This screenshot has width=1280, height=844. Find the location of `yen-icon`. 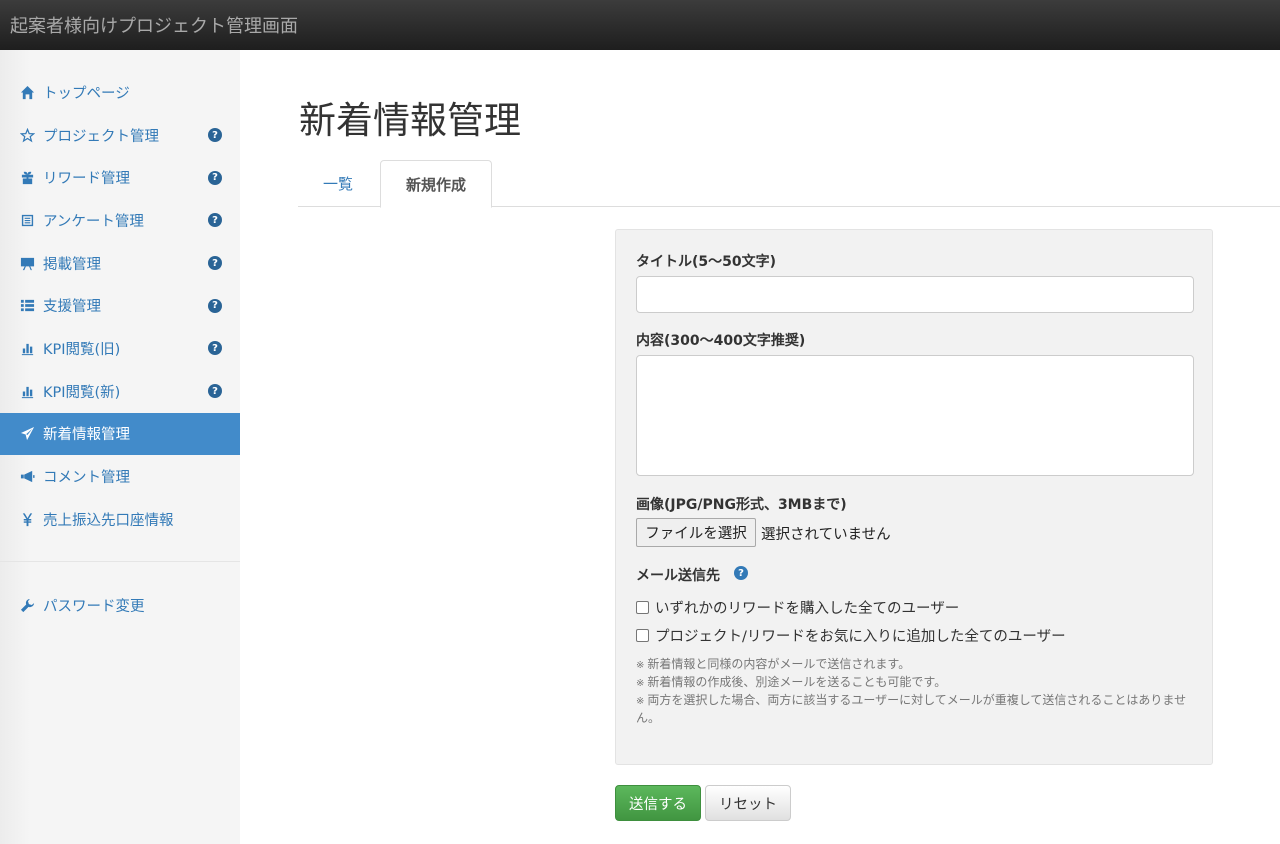

yen-icon is located at coordinates (27, 519).